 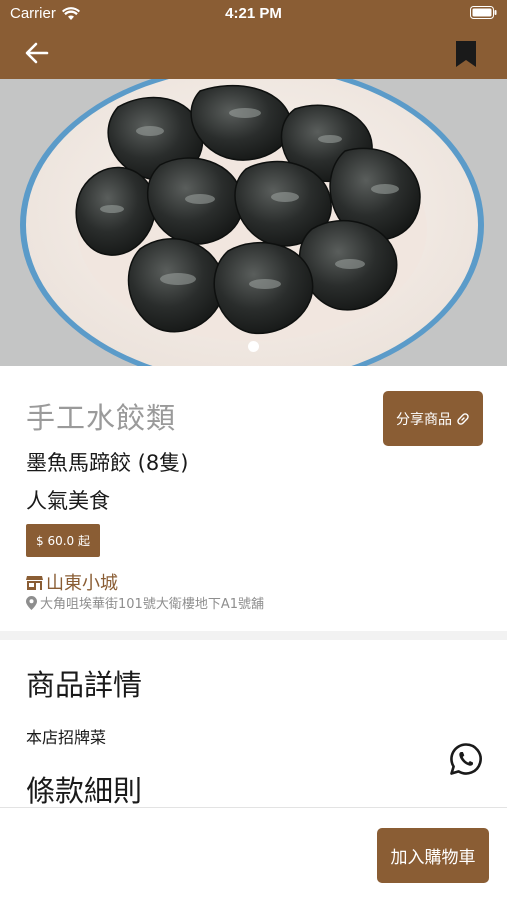 What do you see at coordinates (68, 501) in the screenshot?
I see `product-tagline: 人氣美食` at bounding box center [68, 501].